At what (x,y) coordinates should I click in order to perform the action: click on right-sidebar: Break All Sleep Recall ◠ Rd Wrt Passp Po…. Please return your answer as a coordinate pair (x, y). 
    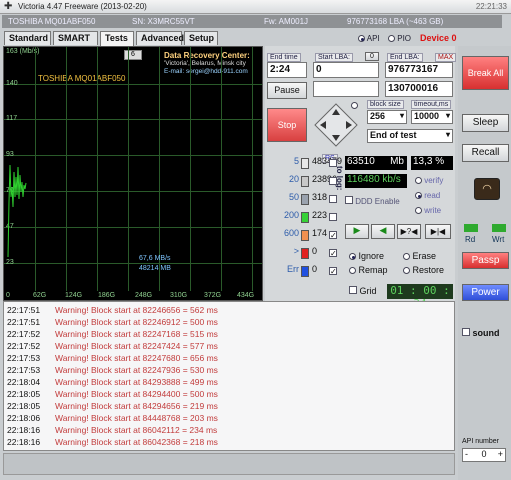
    Looking at the image, I should click on (484, 263).